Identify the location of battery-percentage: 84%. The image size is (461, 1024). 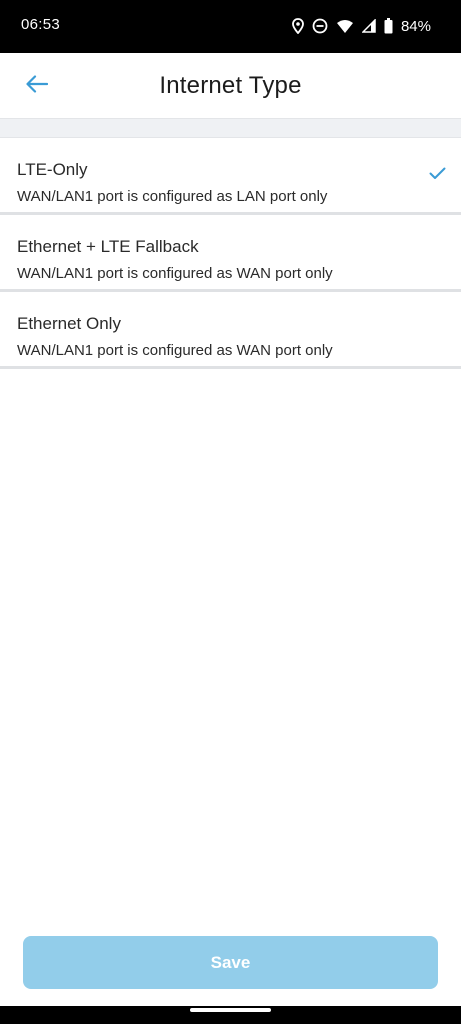
(415, 26).